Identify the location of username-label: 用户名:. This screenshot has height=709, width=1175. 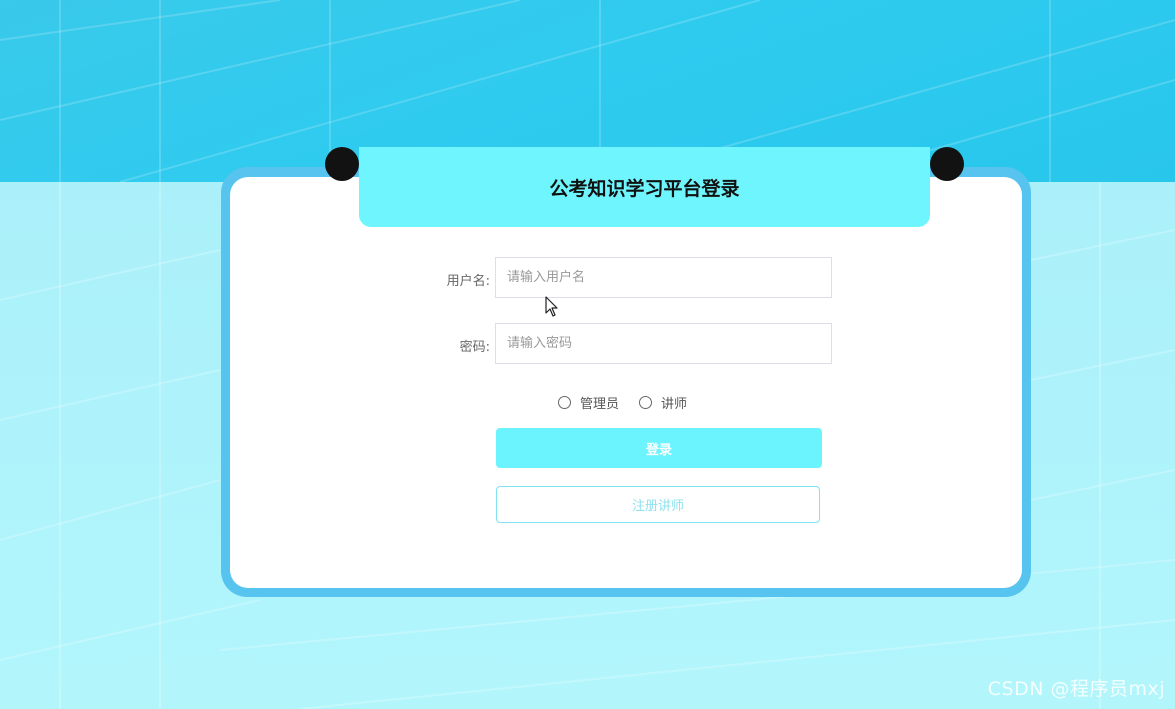
(468, 281).